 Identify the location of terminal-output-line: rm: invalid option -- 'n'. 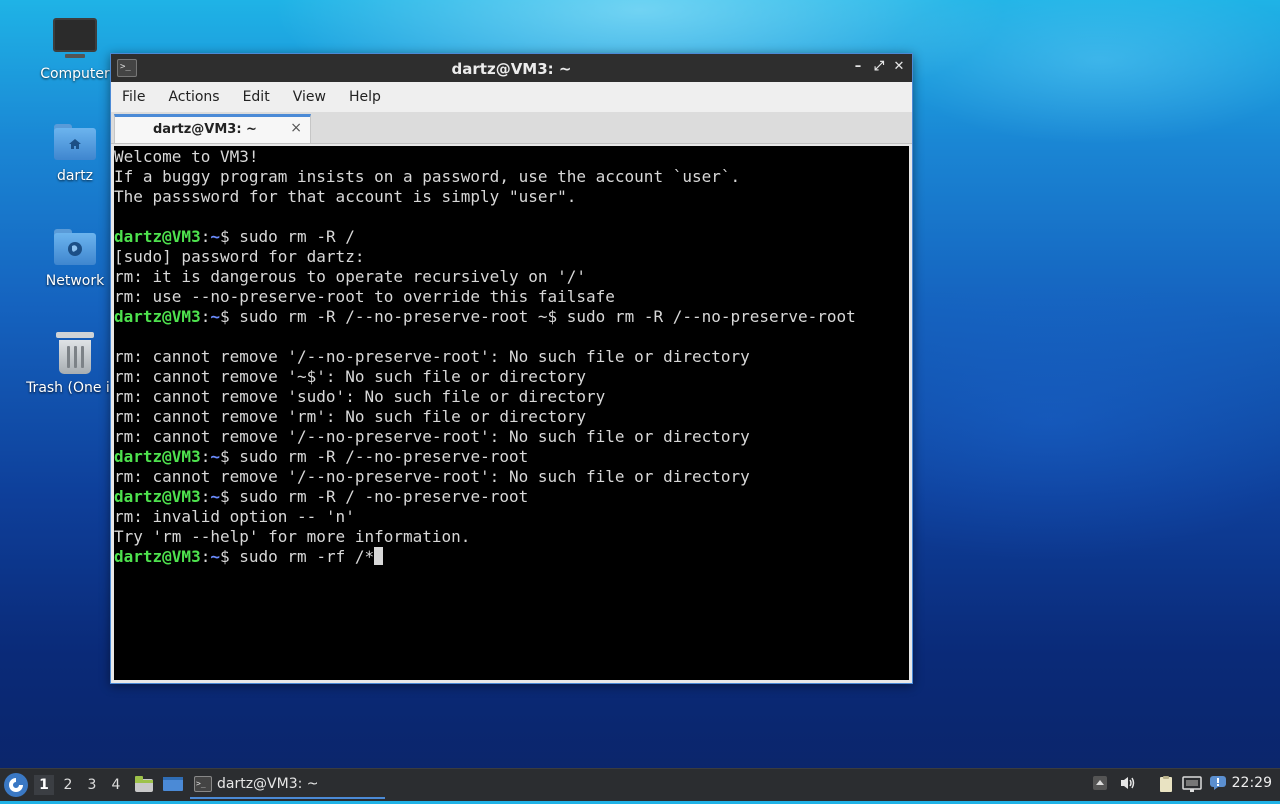
(234, 516).